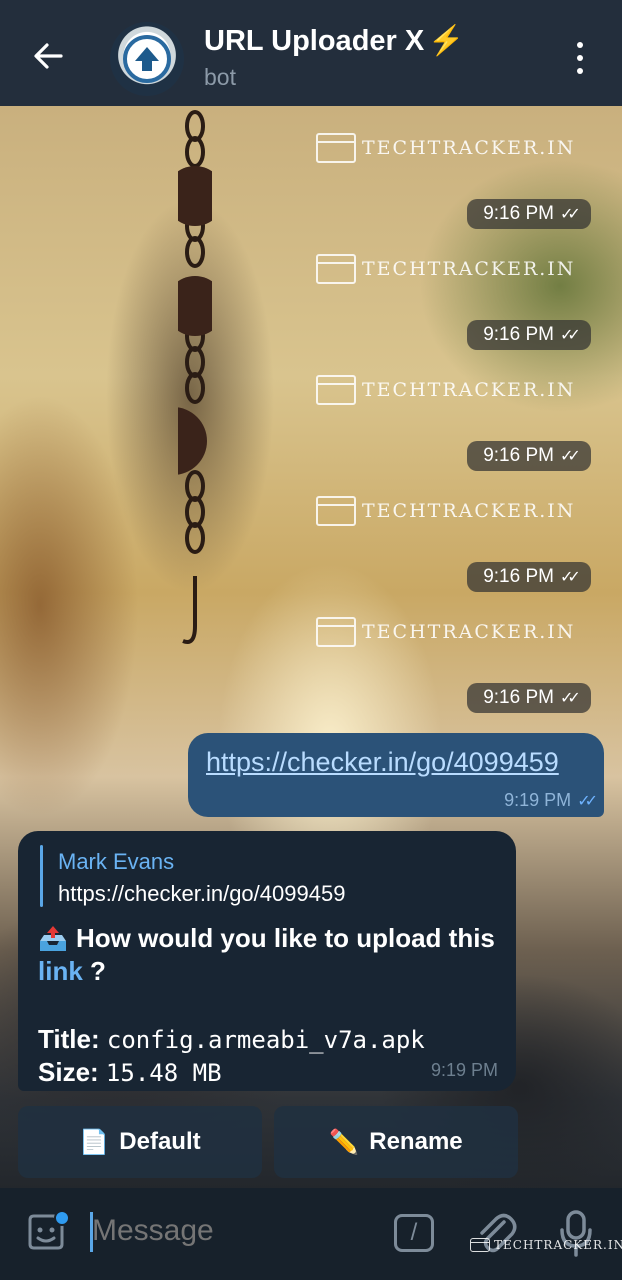 Image resolution: width=622 pixels, height=1280 pixels. I want to click on message-link: https://checker.in/go/4099459, so click(382, 762).